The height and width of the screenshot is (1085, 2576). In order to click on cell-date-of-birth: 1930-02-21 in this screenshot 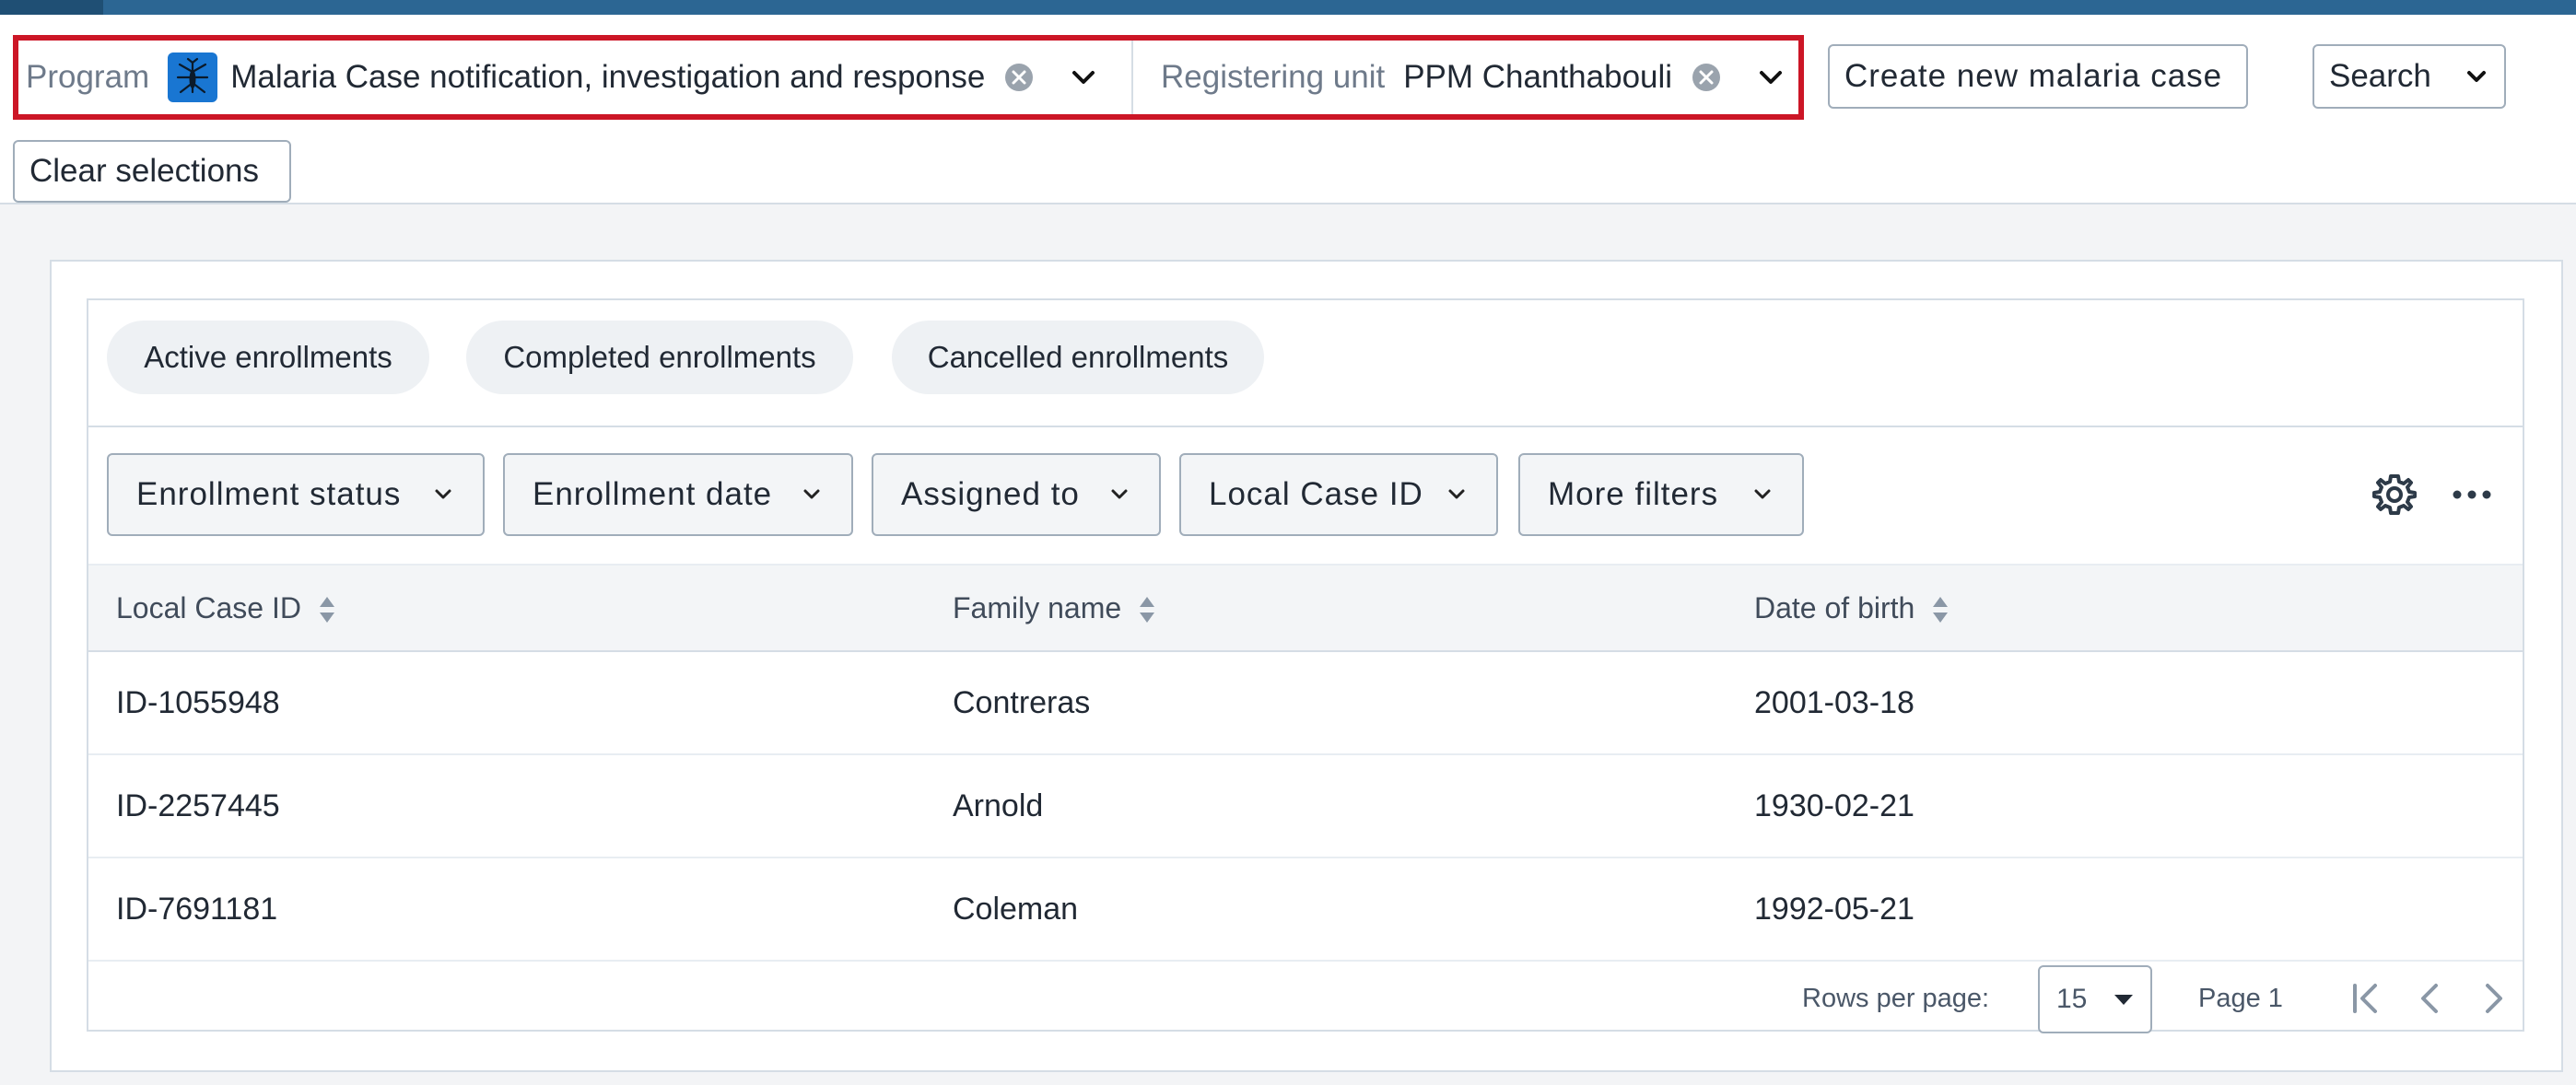, I will do `click(2125, 806)`.